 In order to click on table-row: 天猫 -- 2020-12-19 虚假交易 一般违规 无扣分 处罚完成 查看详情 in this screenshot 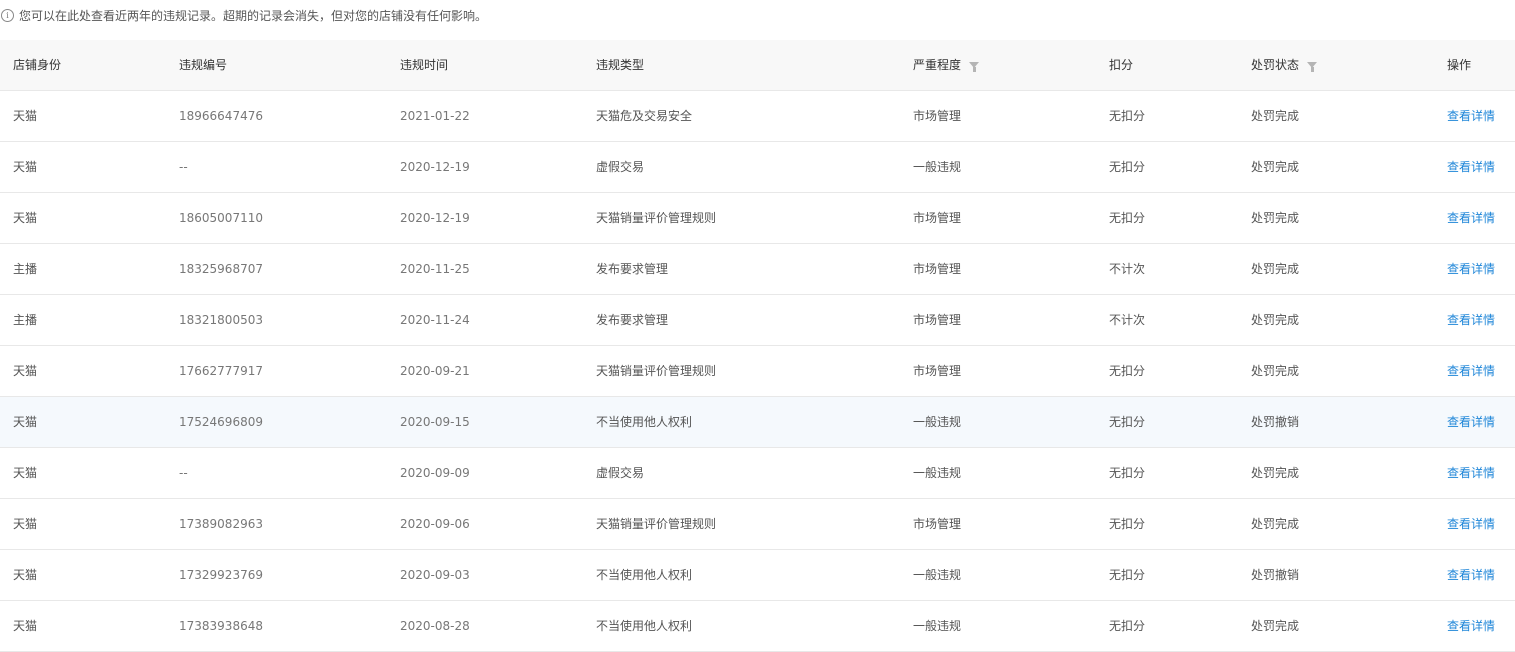, I will do `click(757, 167)`.